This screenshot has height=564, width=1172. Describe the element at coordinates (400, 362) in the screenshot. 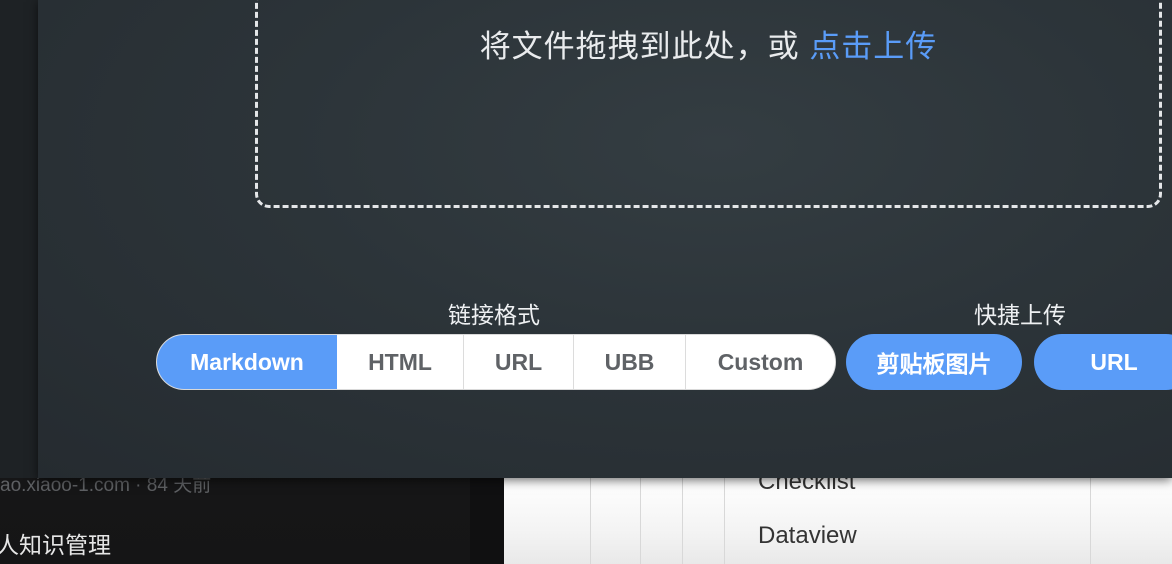

I see `format-html-button: HTML` at that location.